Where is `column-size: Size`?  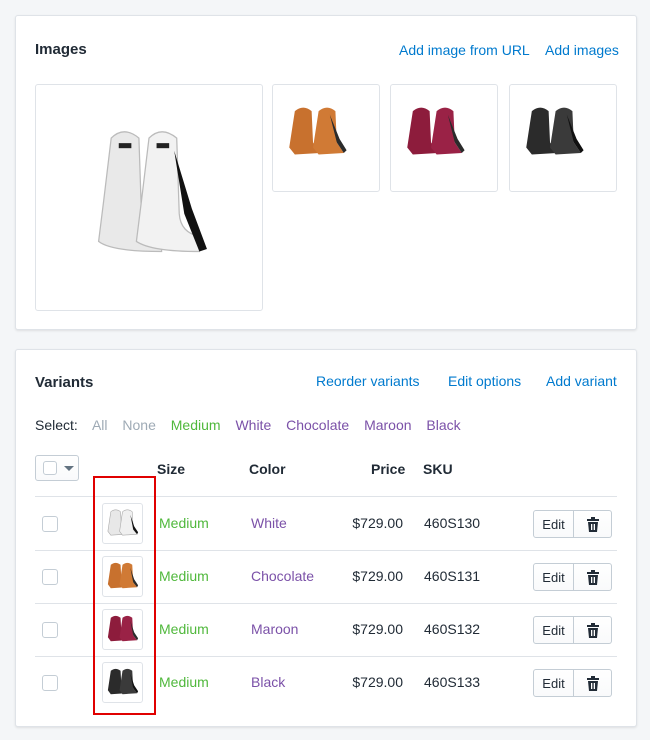 column-size: Size is located at coordinates (171, 469).